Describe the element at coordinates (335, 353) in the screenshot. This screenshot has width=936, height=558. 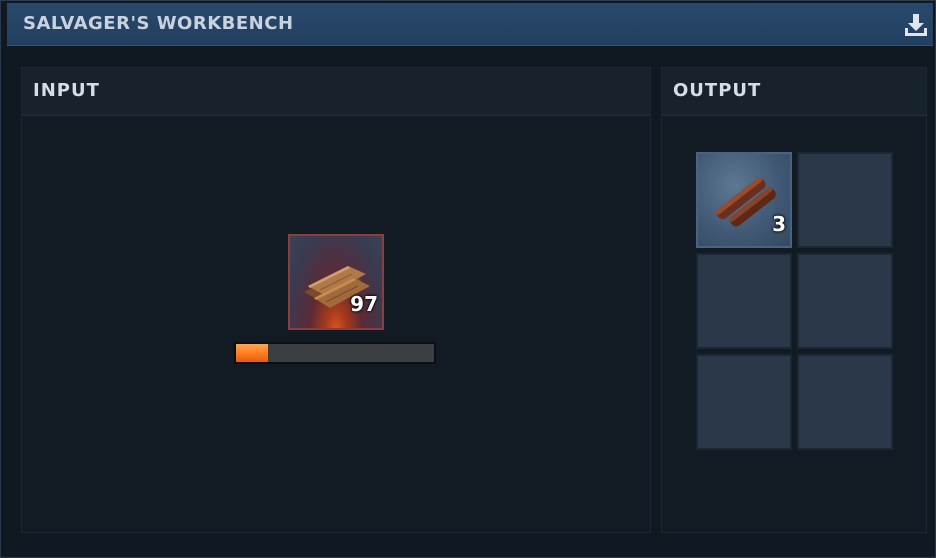
I see `salvage-progress-bar` at that location.